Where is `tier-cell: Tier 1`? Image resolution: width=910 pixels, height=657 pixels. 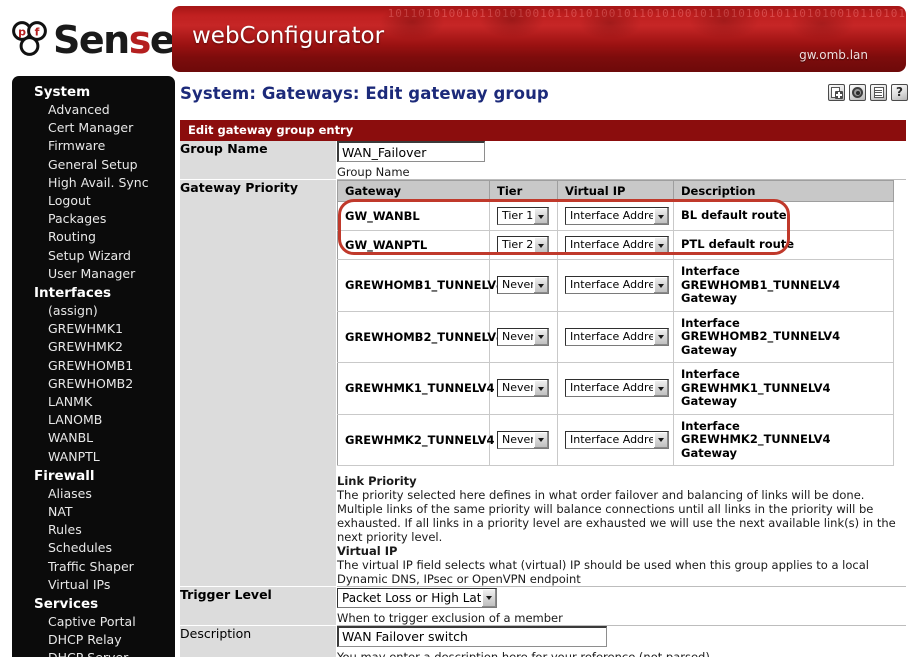
tier-cell: Tier 1 is located at coordinates (523, 216).